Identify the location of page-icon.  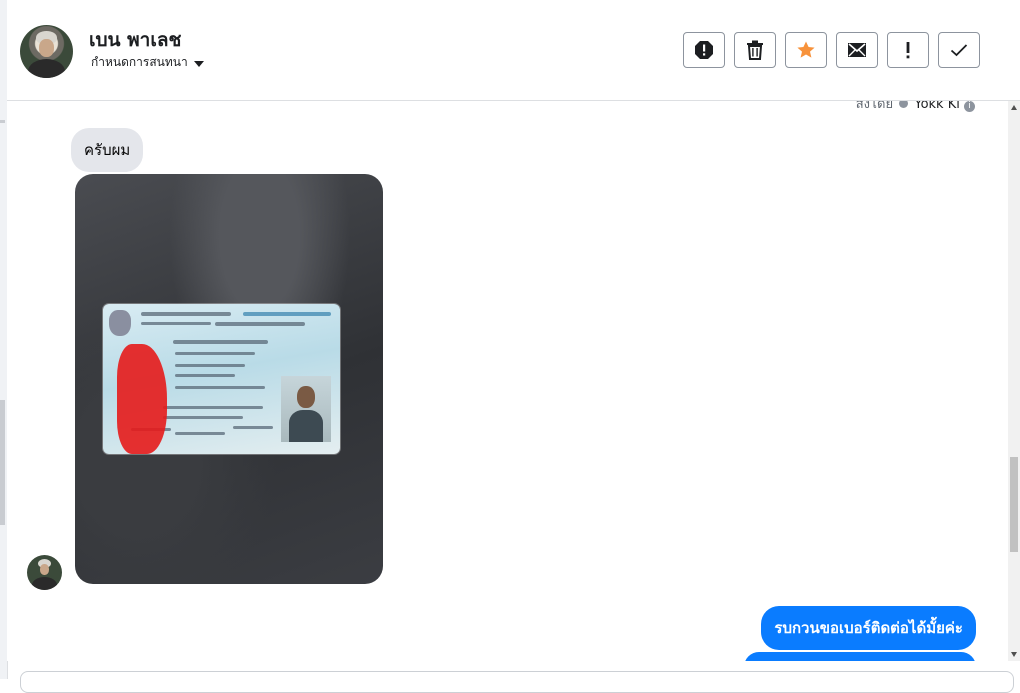
(904, 104).